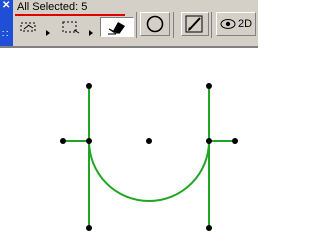 This screenshot has height=248, width=320. Describe the element at coordinates (5, 35) in the screenshot. I see `grip-icon: ∷` at that location.